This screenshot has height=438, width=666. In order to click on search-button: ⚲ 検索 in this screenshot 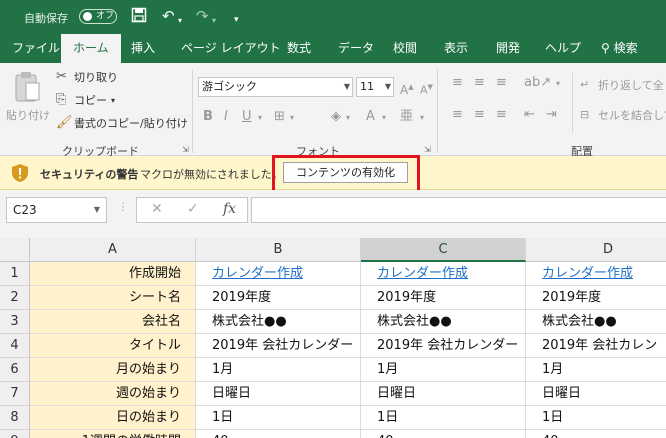, I will do `click(619, 48)`.